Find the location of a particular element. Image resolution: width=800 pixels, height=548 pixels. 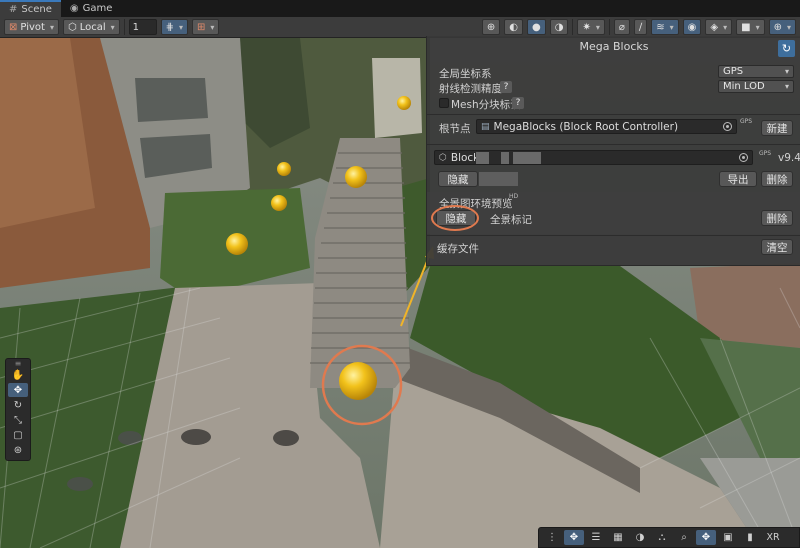

move-tool-button: ✥ is located at coordinates (18, 390).